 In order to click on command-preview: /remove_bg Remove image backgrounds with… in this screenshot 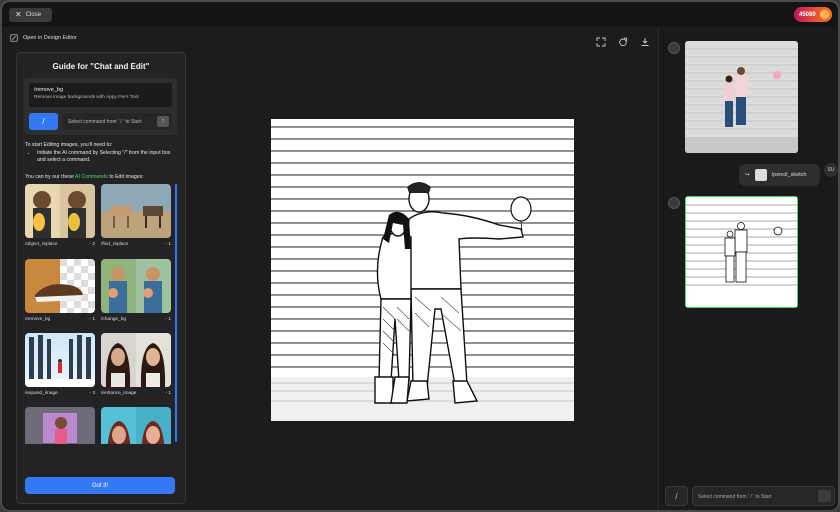, I will do `click(100, 95)`.